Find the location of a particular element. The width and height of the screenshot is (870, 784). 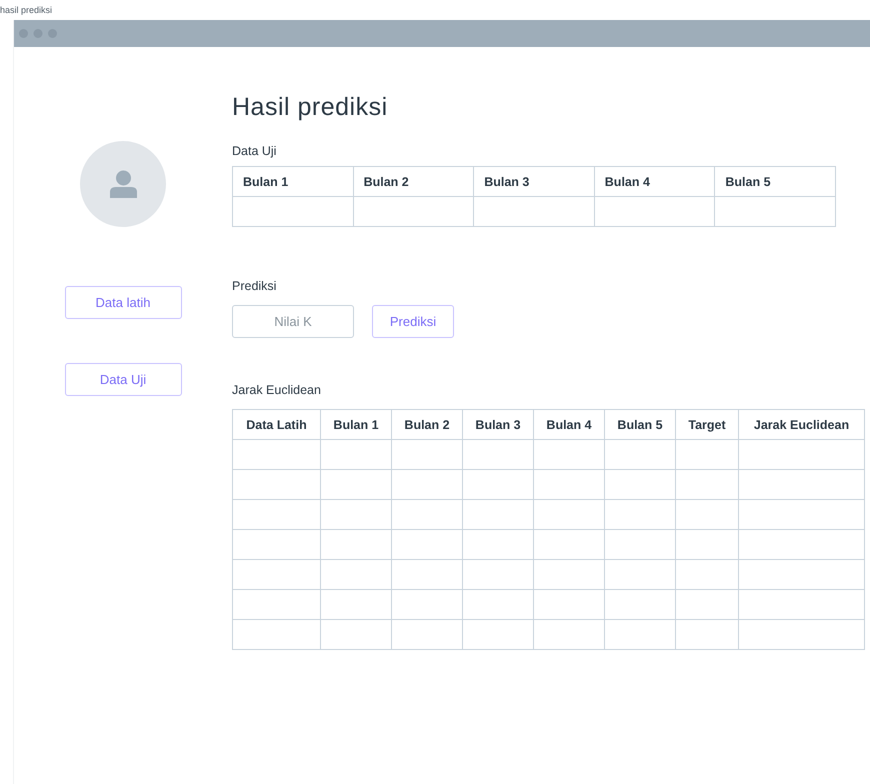

column-header: Target is located at coordinates (707, 425).